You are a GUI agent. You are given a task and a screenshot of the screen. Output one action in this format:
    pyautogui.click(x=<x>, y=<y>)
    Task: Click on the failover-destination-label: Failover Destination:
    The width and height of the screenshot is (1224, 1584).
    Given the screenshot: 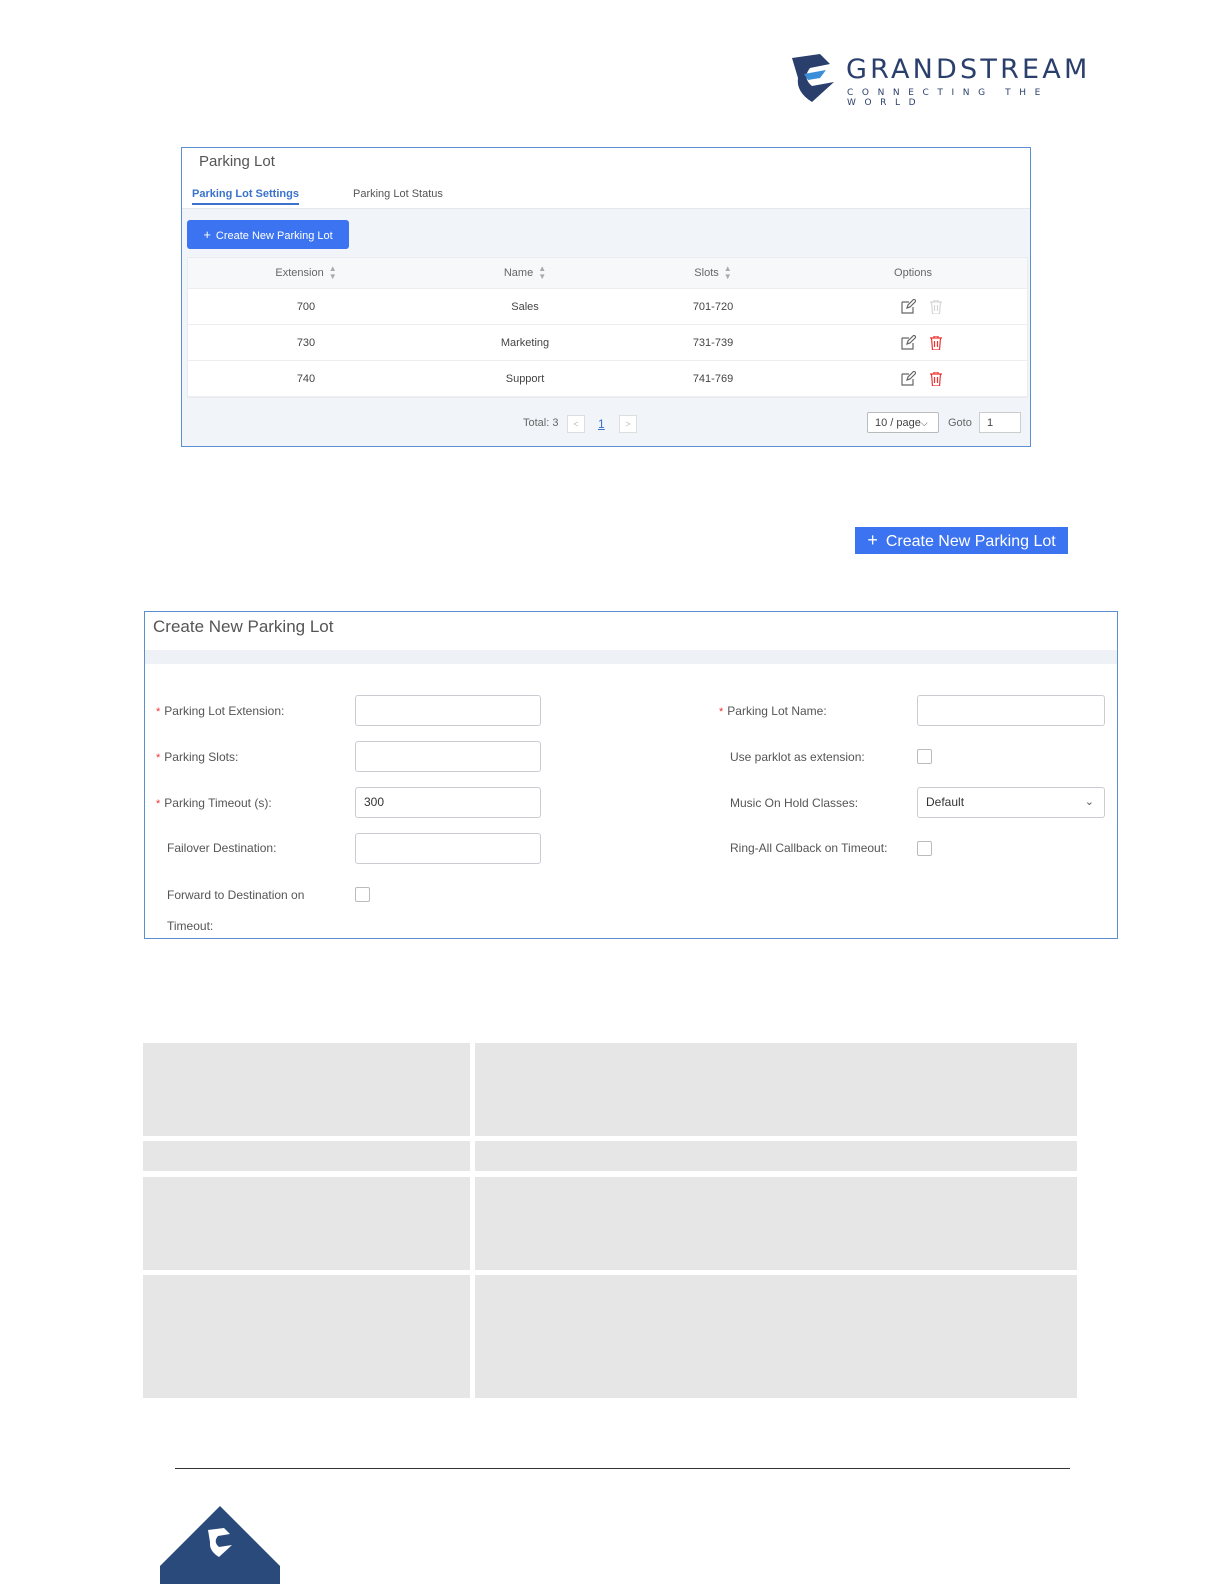 What is the action you would take?
    pyautogui.click(x=222, y=848)
    